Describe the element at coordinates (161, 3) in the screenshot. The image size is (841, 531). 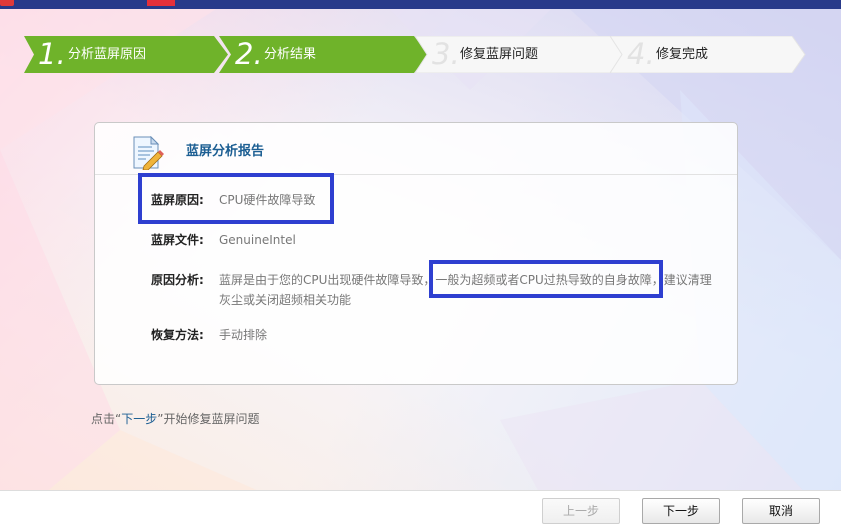
I see `title-badge` at that location.